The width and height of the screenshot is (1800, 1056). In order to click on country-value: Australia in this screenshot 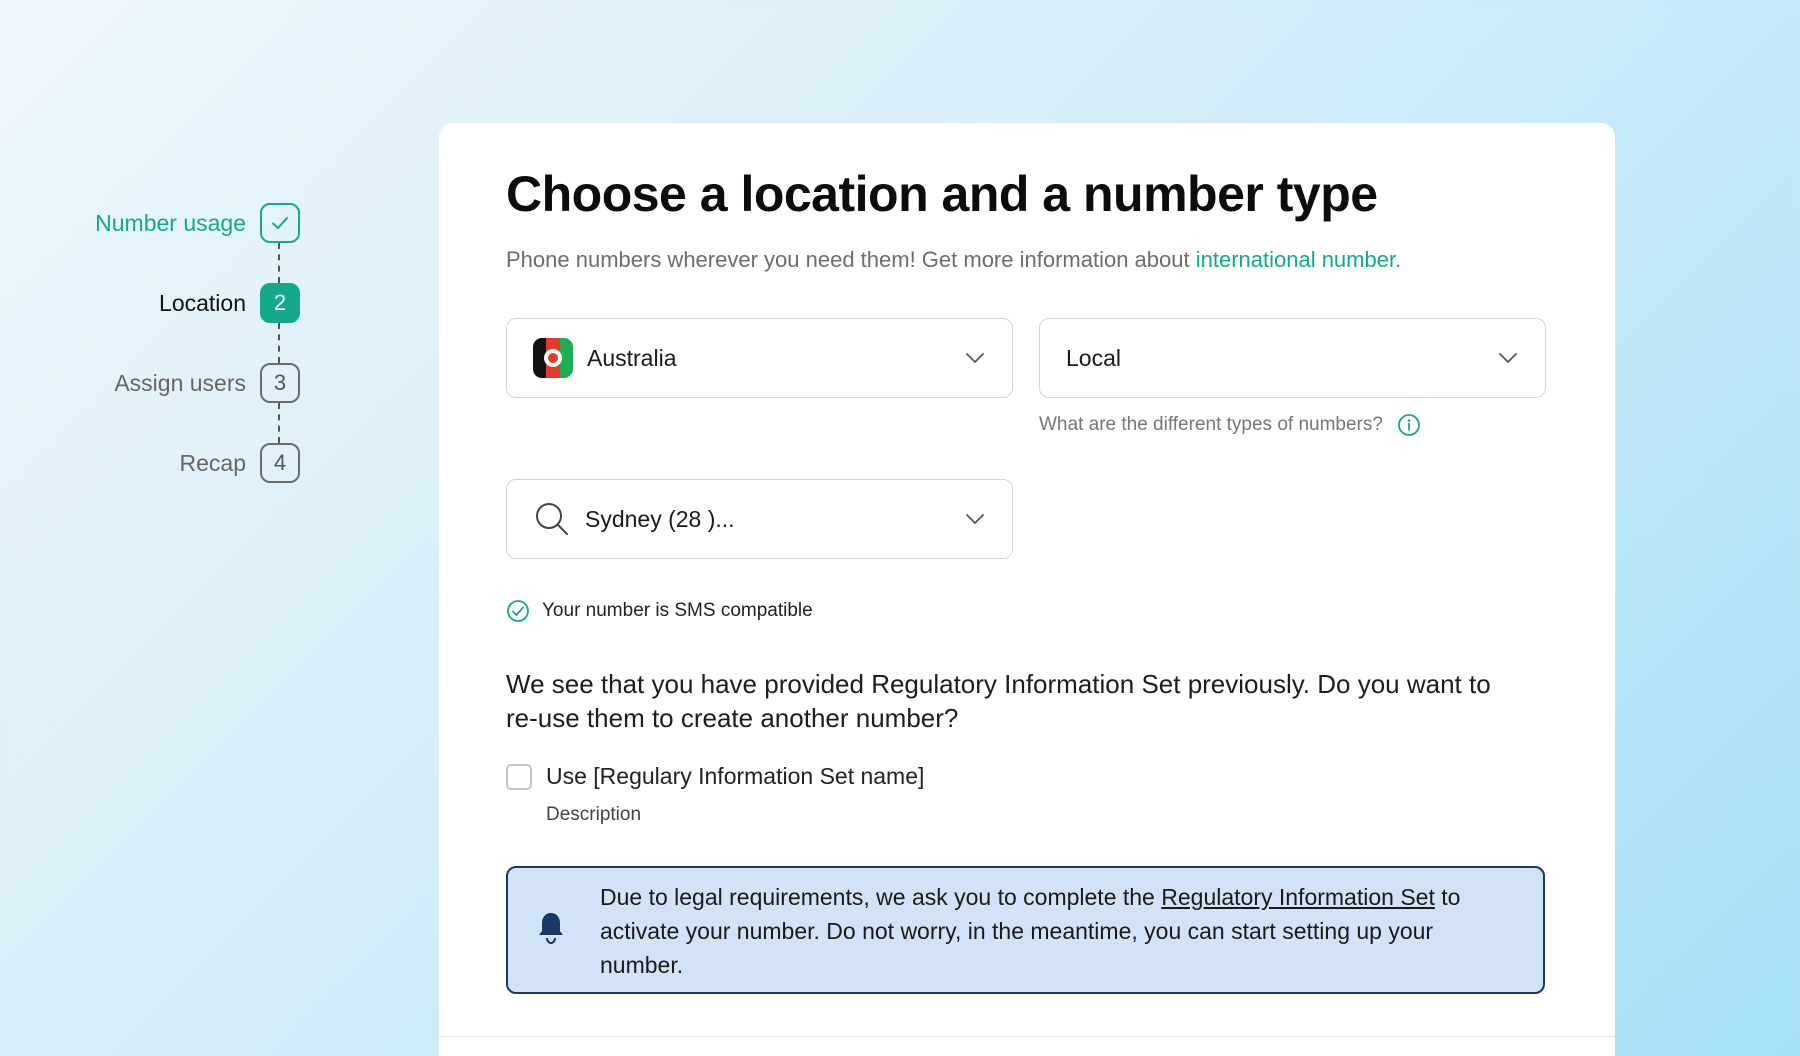, I will do `click(632, 357)`.